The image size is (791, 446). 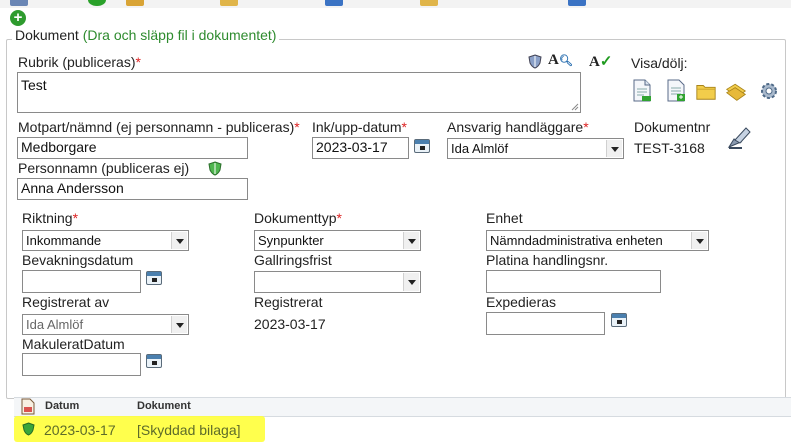 What do you see at coordinates (293, 260) in the screenshot?
I see `gallringsfrist-label: Gallringsfrist` at bounding box center [293, 260].